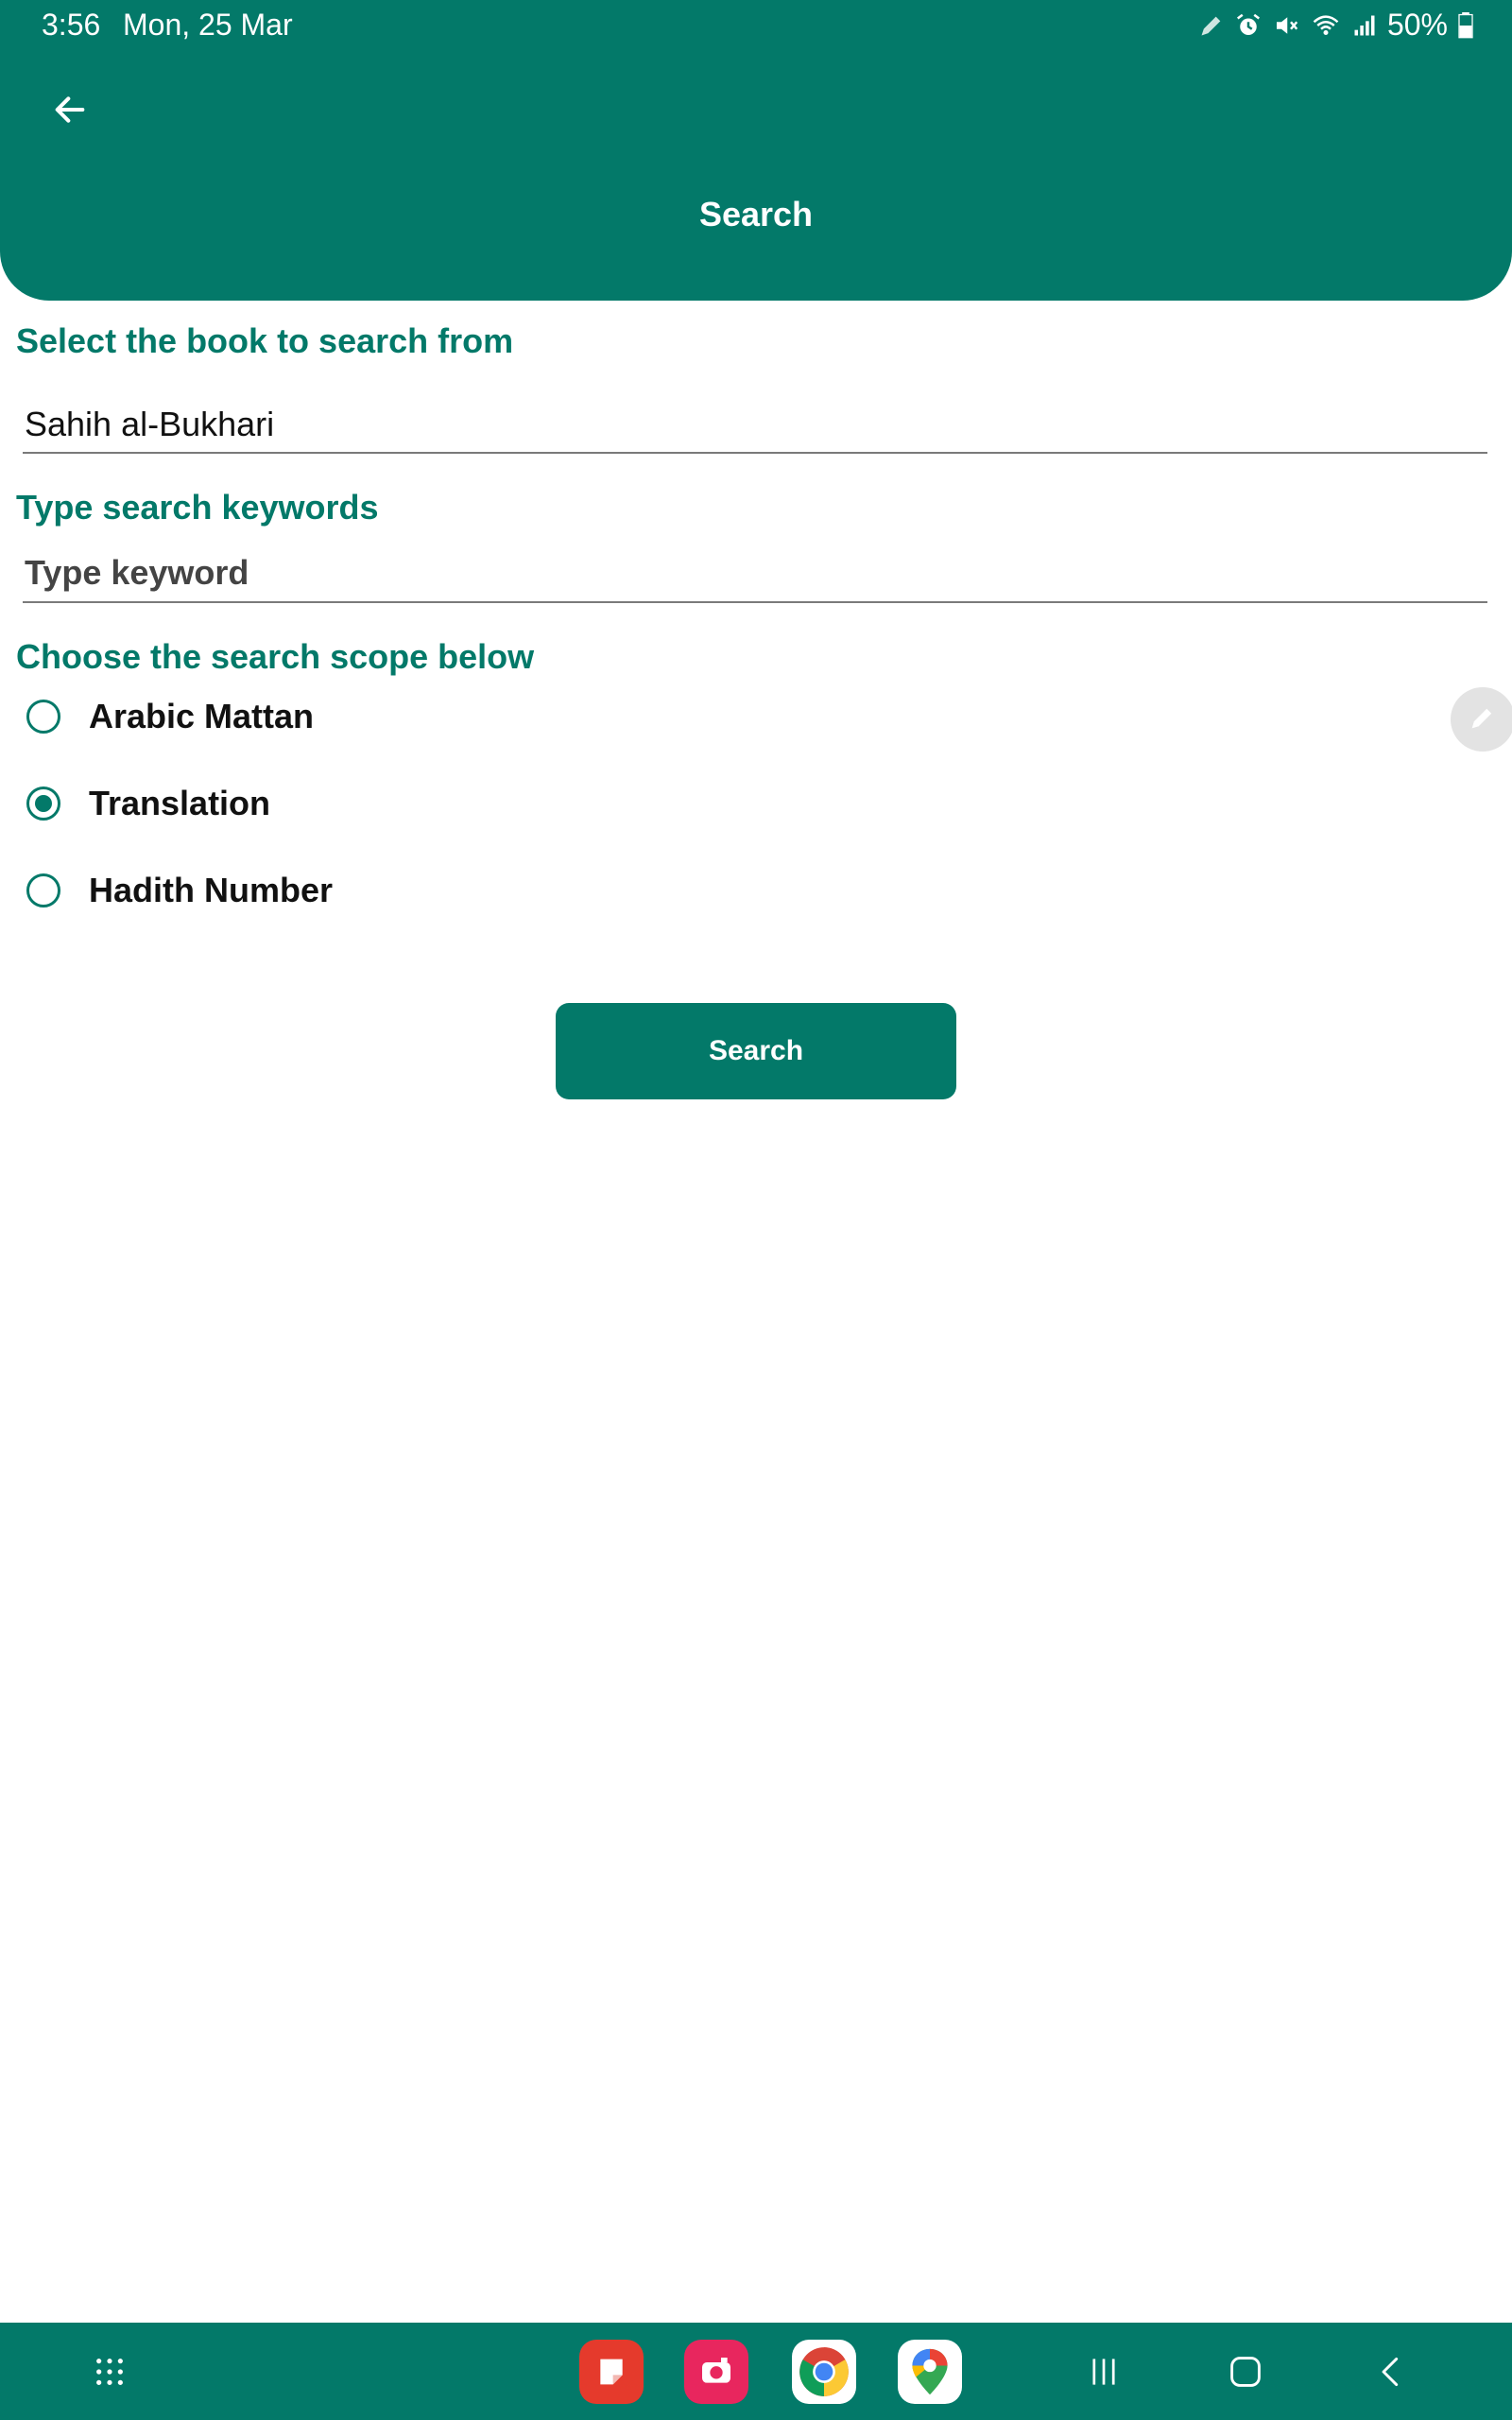 The height and width of the screenshot is (2420, 1512). Describe the element at coordinates (611, 2372) in the screenshot. I see `samsung-notes-icon` at that location.